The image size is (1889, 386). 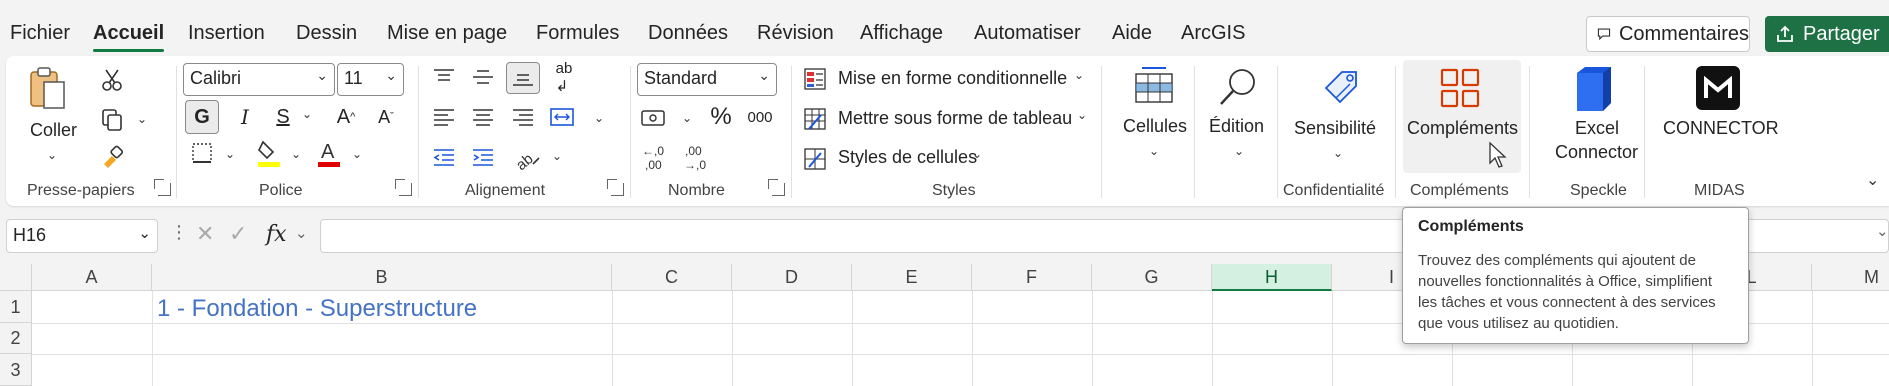 What do you see at coordinates (1239, 151) in the screenshot?
I see `editing-chevron-icon: ⌄` at bounding box center [1239, 151].